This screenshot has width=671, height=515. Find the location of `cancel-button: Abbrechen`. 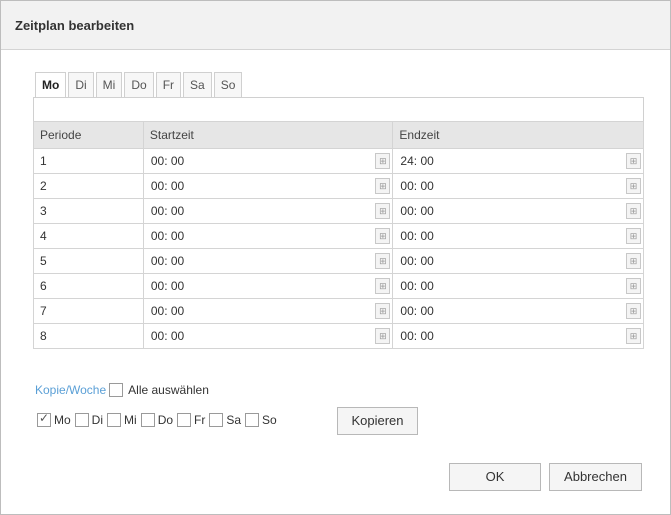

cancel-button: Abbrechen is located at coordinates (595, 477).